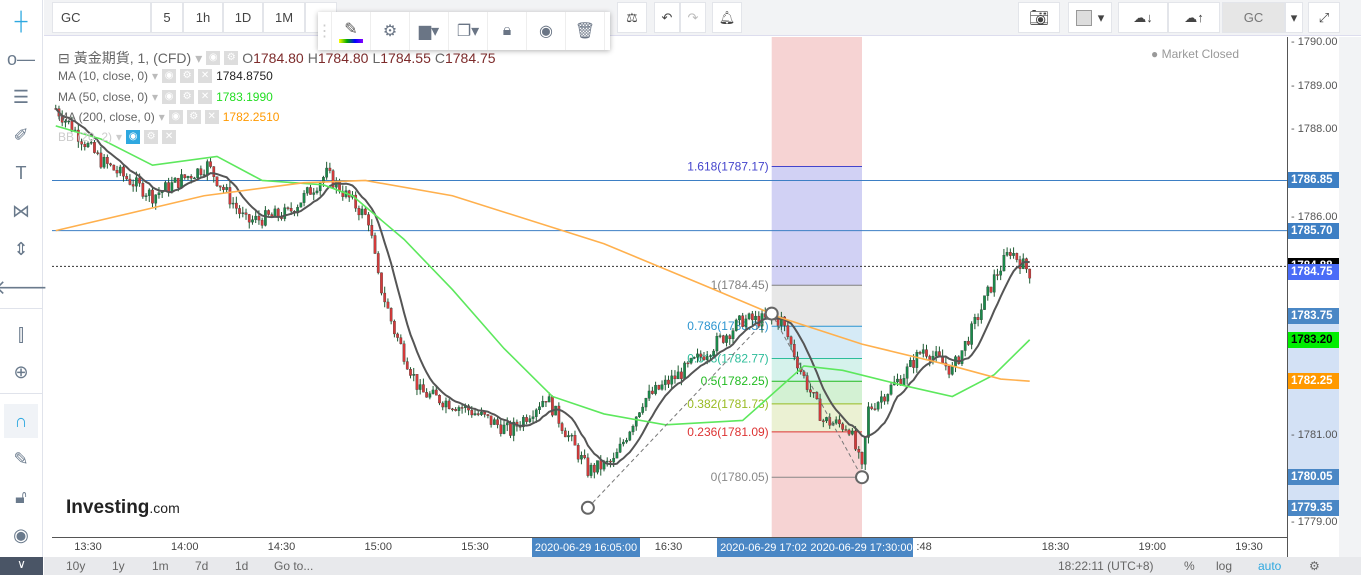 The width and height of the screenshot is (1361, 575). Describe the element at coordinates (21, 211) in the screenshot. I see `pattern-icon: ⋈` at that location.